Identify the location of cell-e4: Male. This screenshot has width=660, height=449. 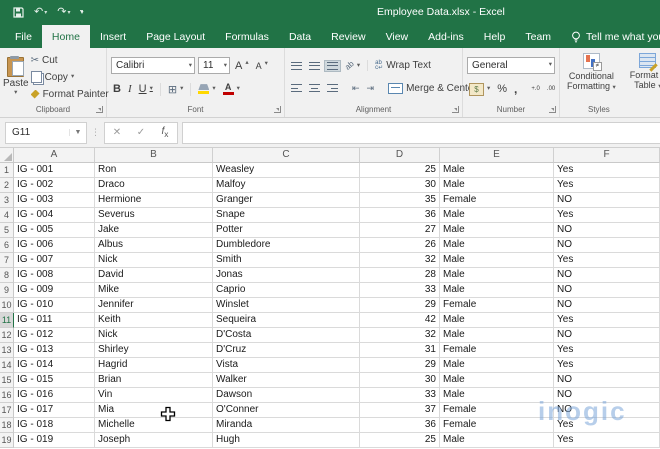
(497, 215).